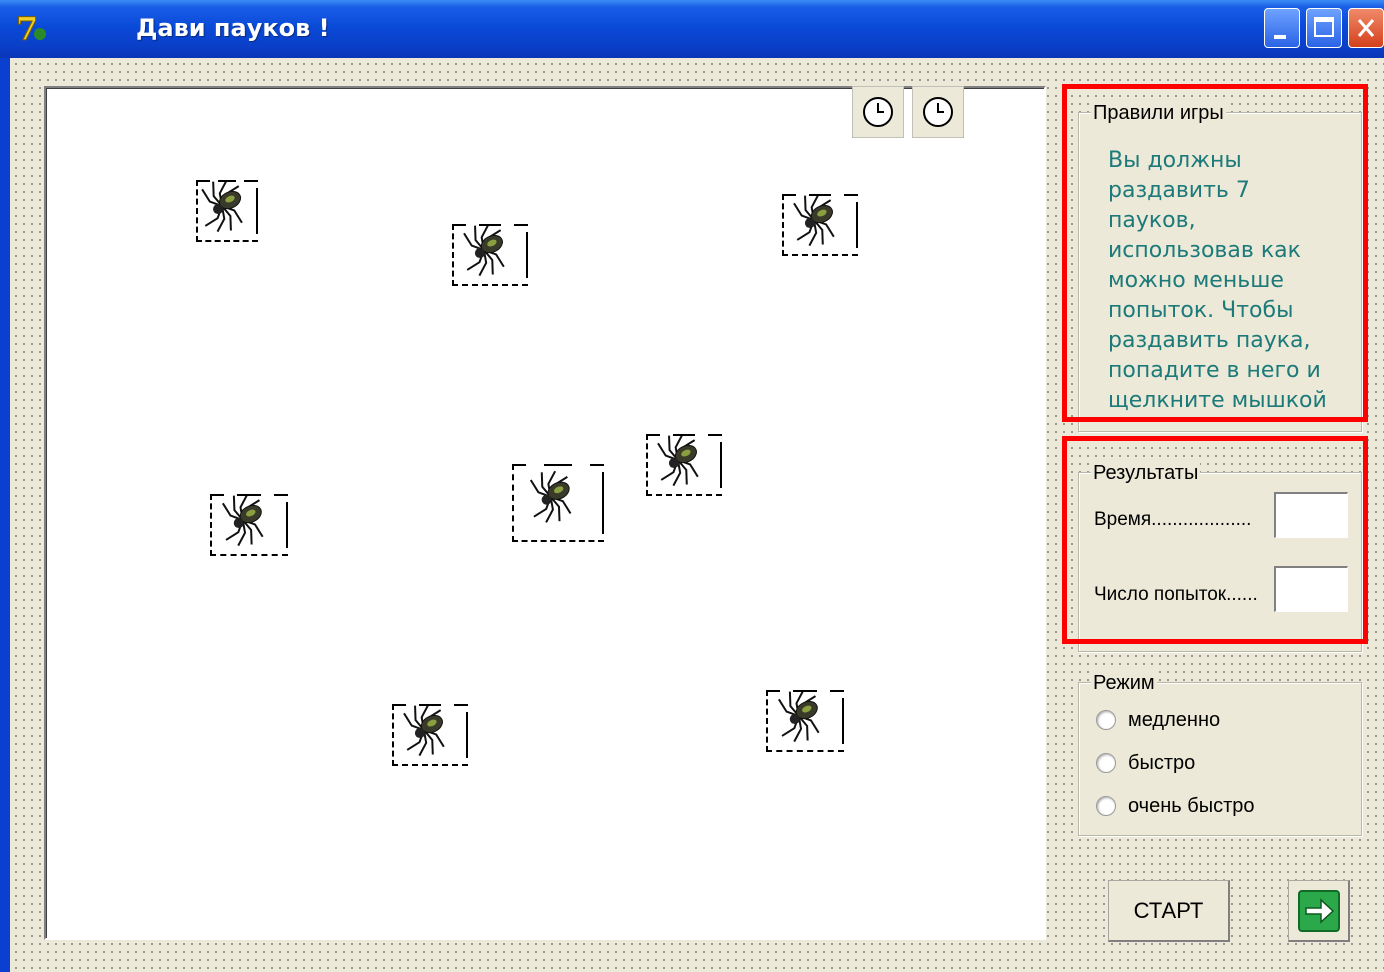 The width and height of the screenshot is (1384, 972). What do you see at coordinates (1280, 37) in the screenshot?
I see `minimize-icon` at bounding box center [1280, 37].